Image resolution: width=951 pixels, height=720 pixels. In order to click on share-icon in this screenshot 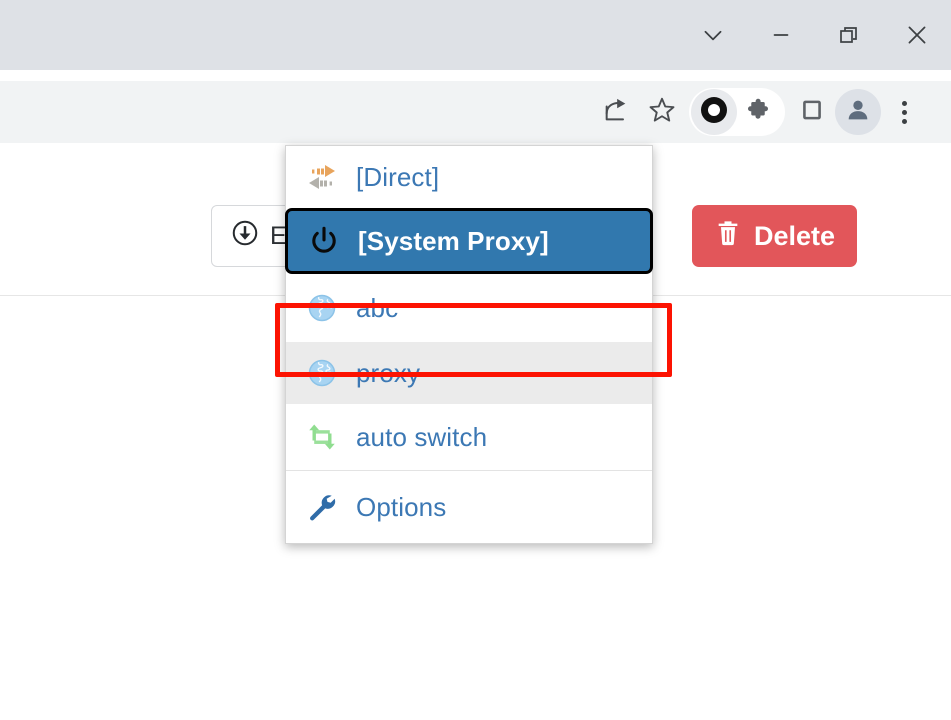, I will do `click(616, 112)`.